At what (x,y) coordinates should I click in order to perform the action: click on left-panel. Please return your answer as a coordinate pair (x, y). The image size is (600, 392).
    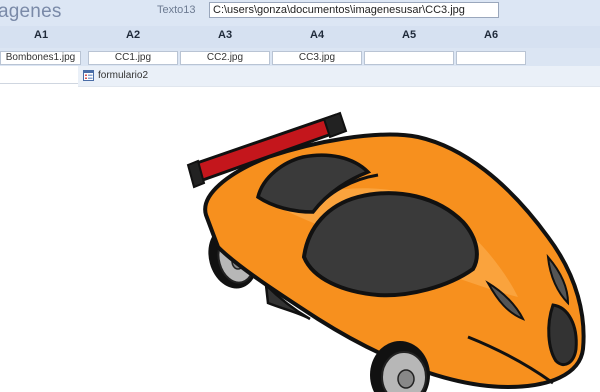
    Looking at the image, I should click on (39, 229).